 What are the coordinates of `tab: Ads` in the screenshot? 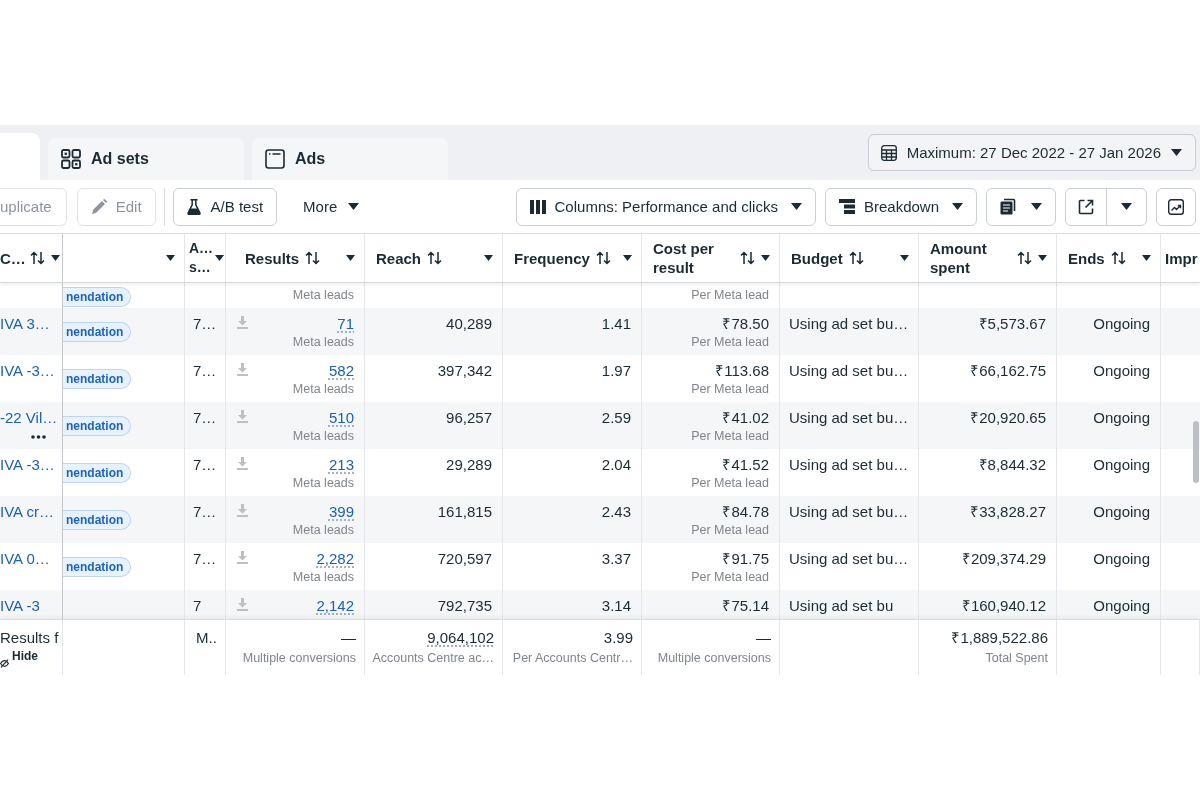 It's located at (350, 159).